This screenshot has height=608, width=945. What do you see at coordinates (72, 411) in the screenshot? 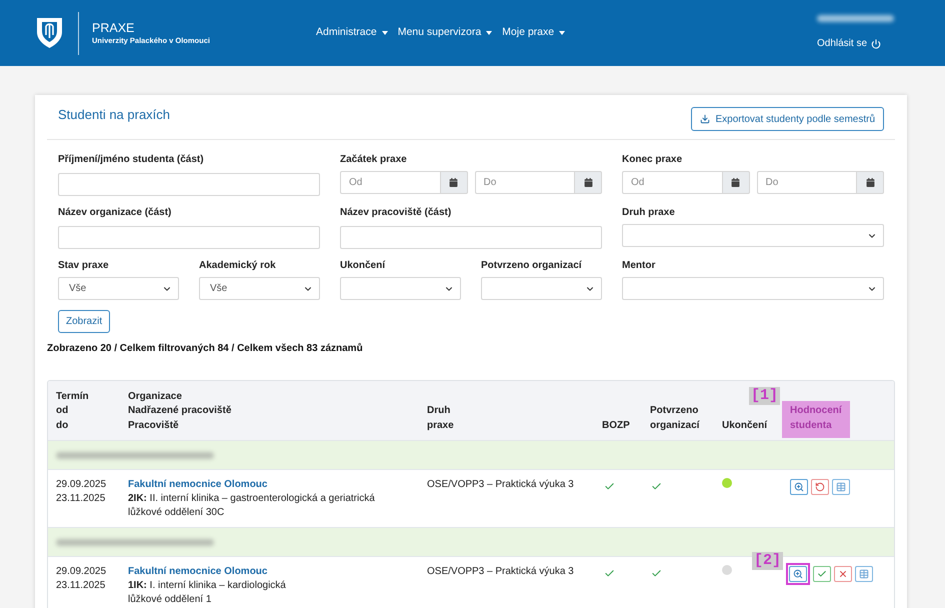
I see `column-header: Termín od do` at bounding box center [72, 411].